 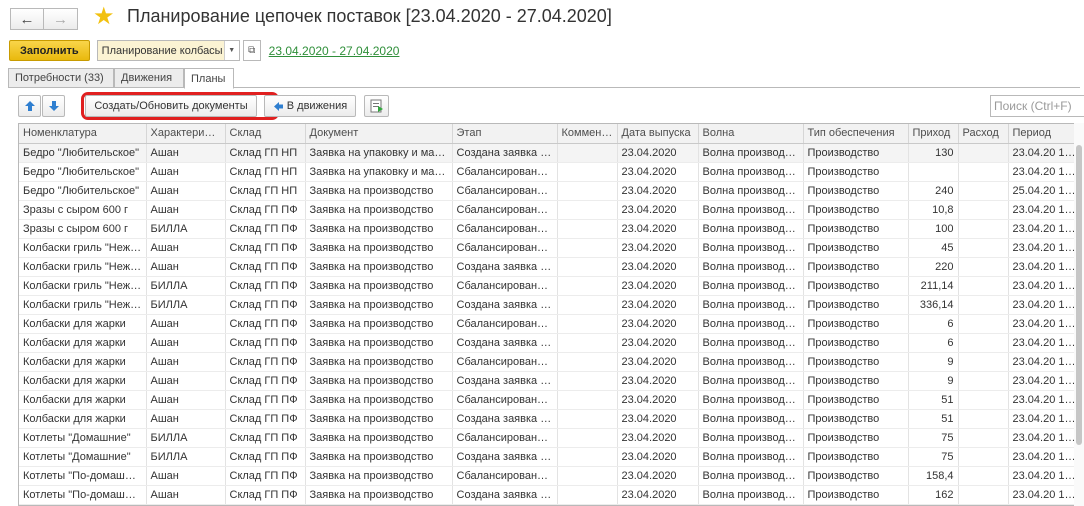 I want to click on search-input: Поиск (Ctrl+F), so click(x=1037, y=106).